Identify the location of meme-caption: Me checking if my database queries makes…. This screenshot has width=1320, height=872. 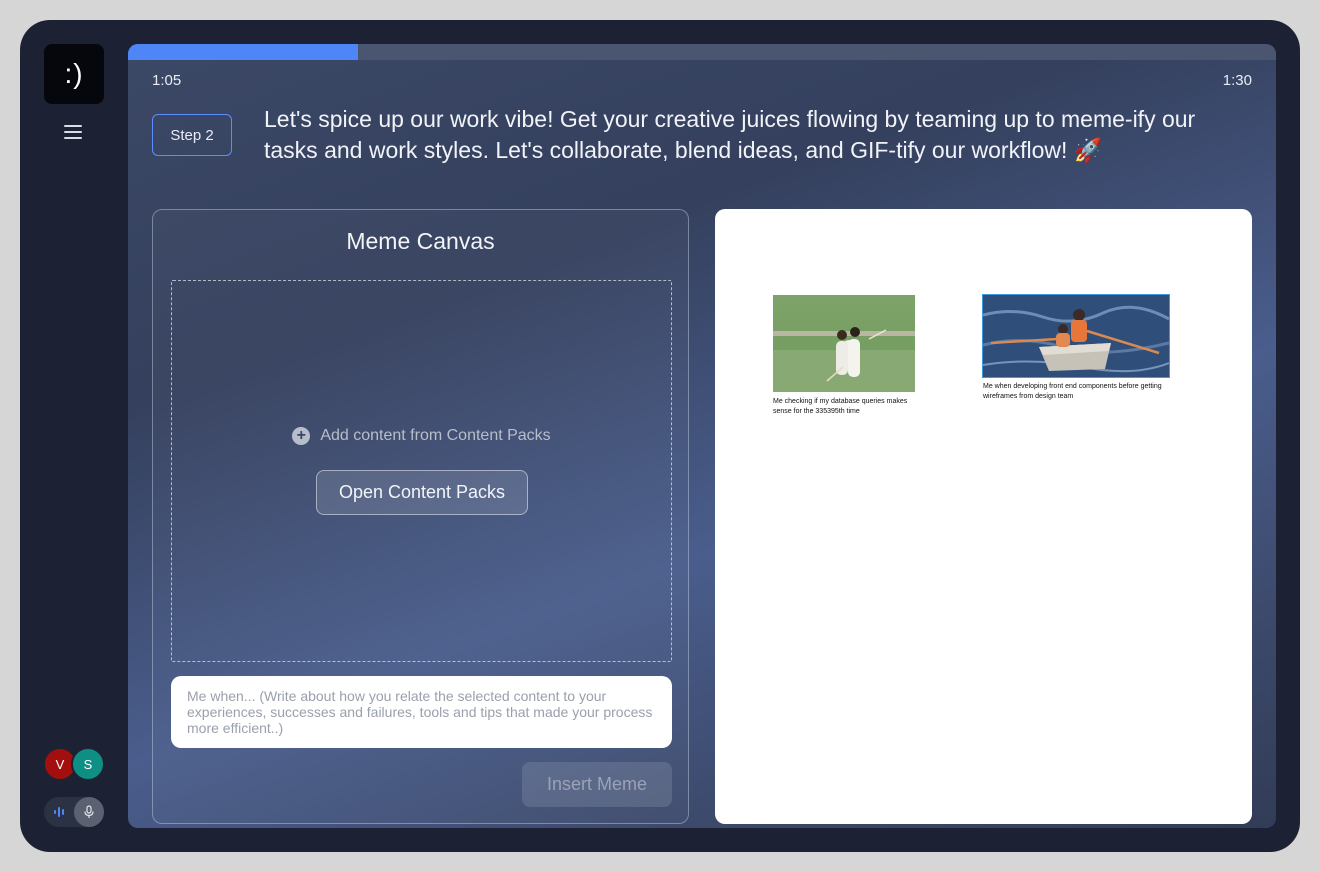
(840, 406).